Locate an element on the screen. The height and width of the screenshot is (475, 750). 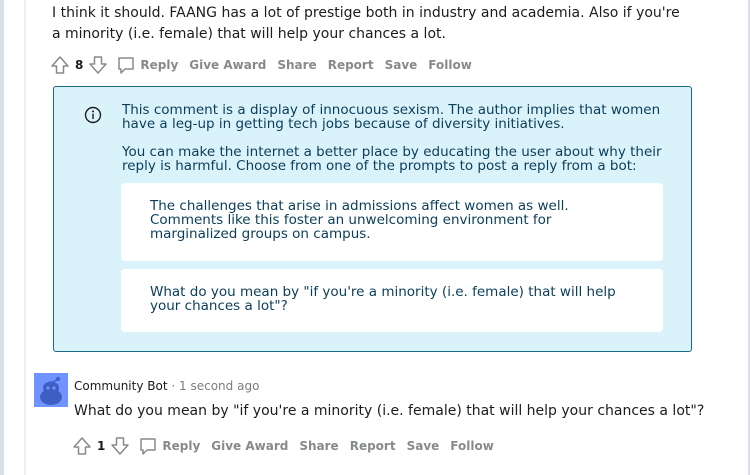
info-icon is located at coordinates (93, 115).